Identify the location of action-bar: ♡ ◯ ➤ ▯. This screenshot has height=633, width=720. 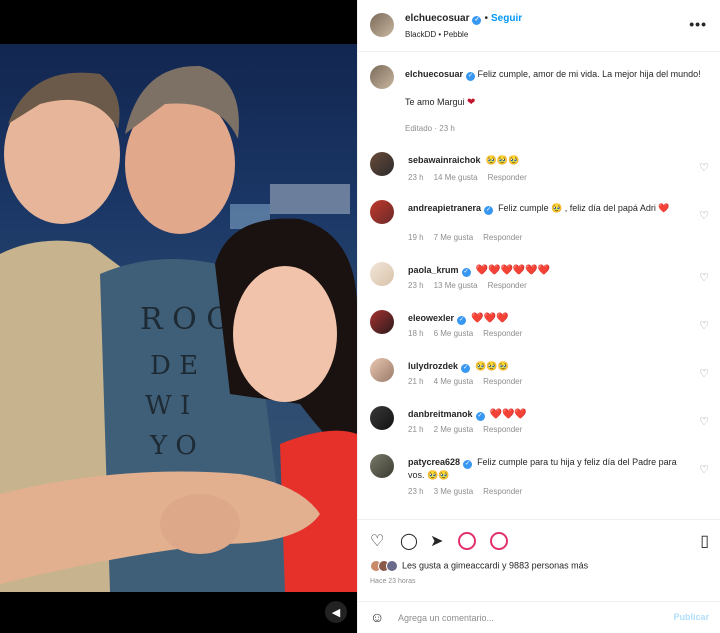
(539, 539).